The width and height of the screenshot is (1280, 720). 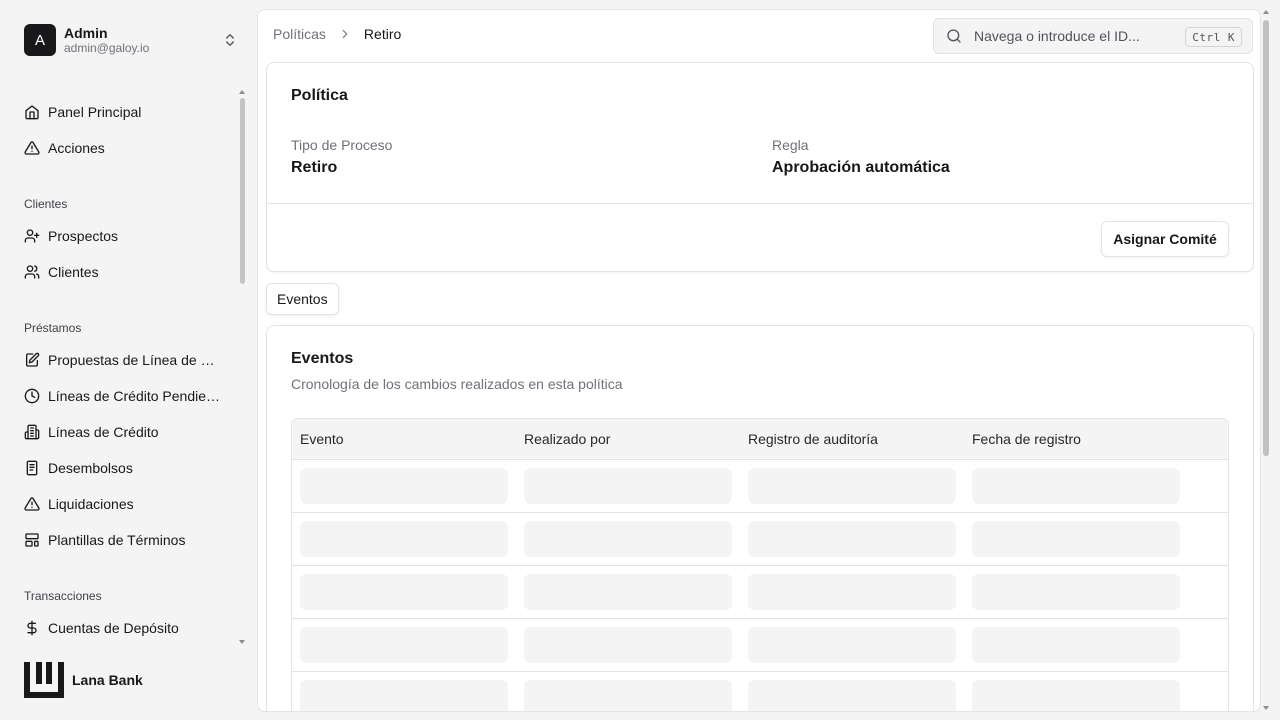 I want to click on brand-name: Lana Bank, so click(x=107, y=680).